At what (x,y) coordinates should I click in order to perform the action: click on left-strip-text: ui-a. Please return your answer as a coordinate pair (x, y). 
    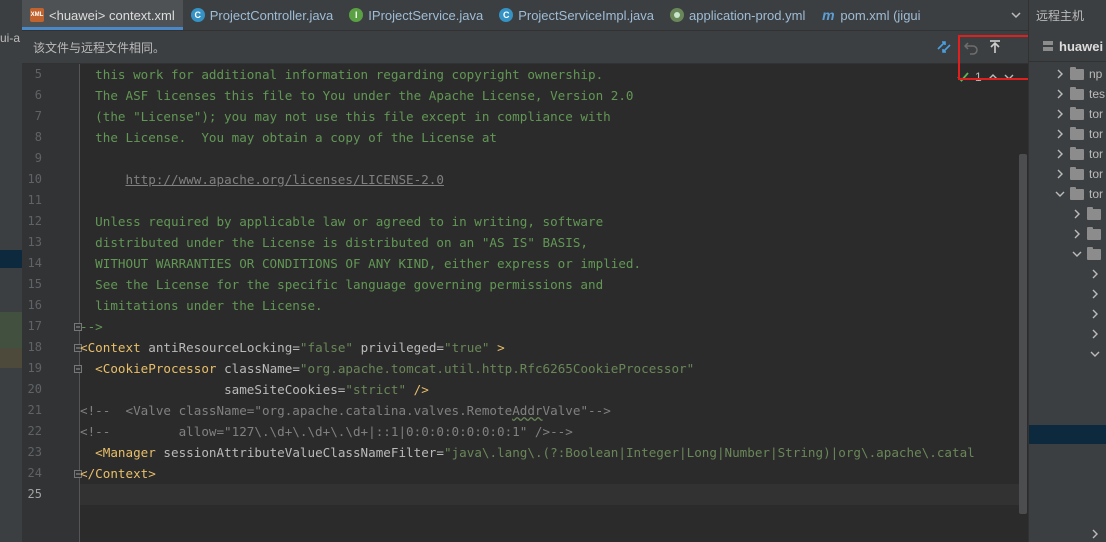
    Looking at the image, I should click on (10, 38).